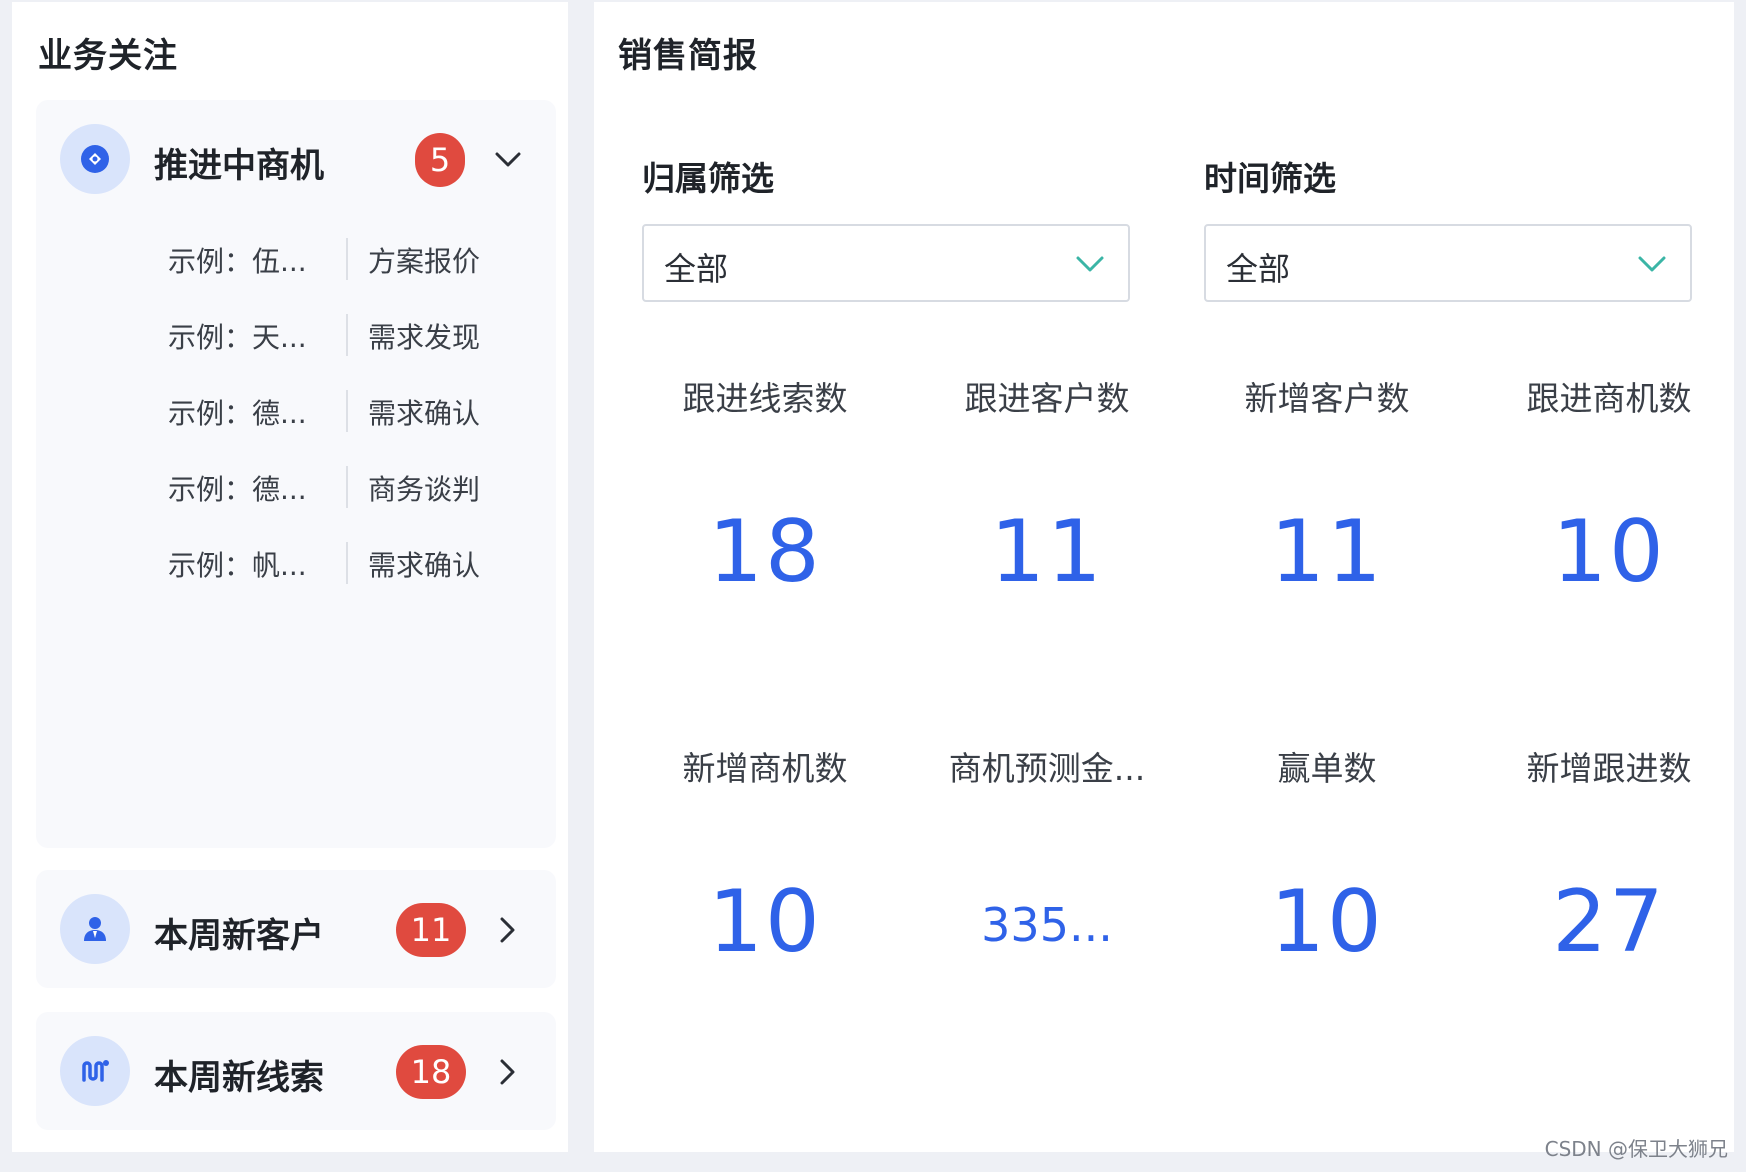  What do you see at coordinates (1609, 922) in the screenshot?
I see `metric-value: 27` at bounding box center [1609, 922].